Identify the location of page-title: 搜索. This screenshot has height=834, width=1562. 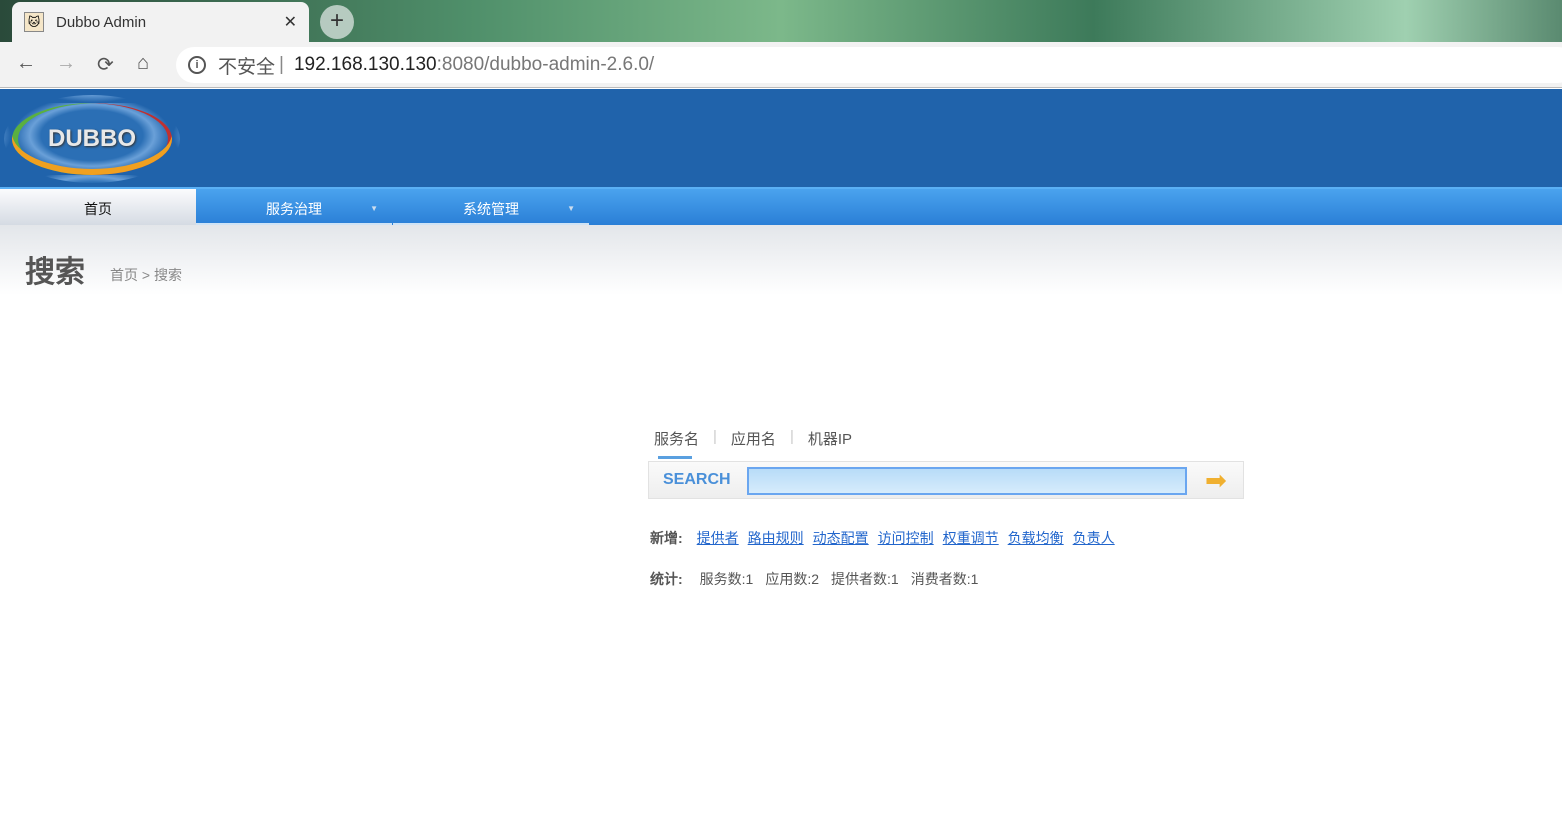
(55, 272).